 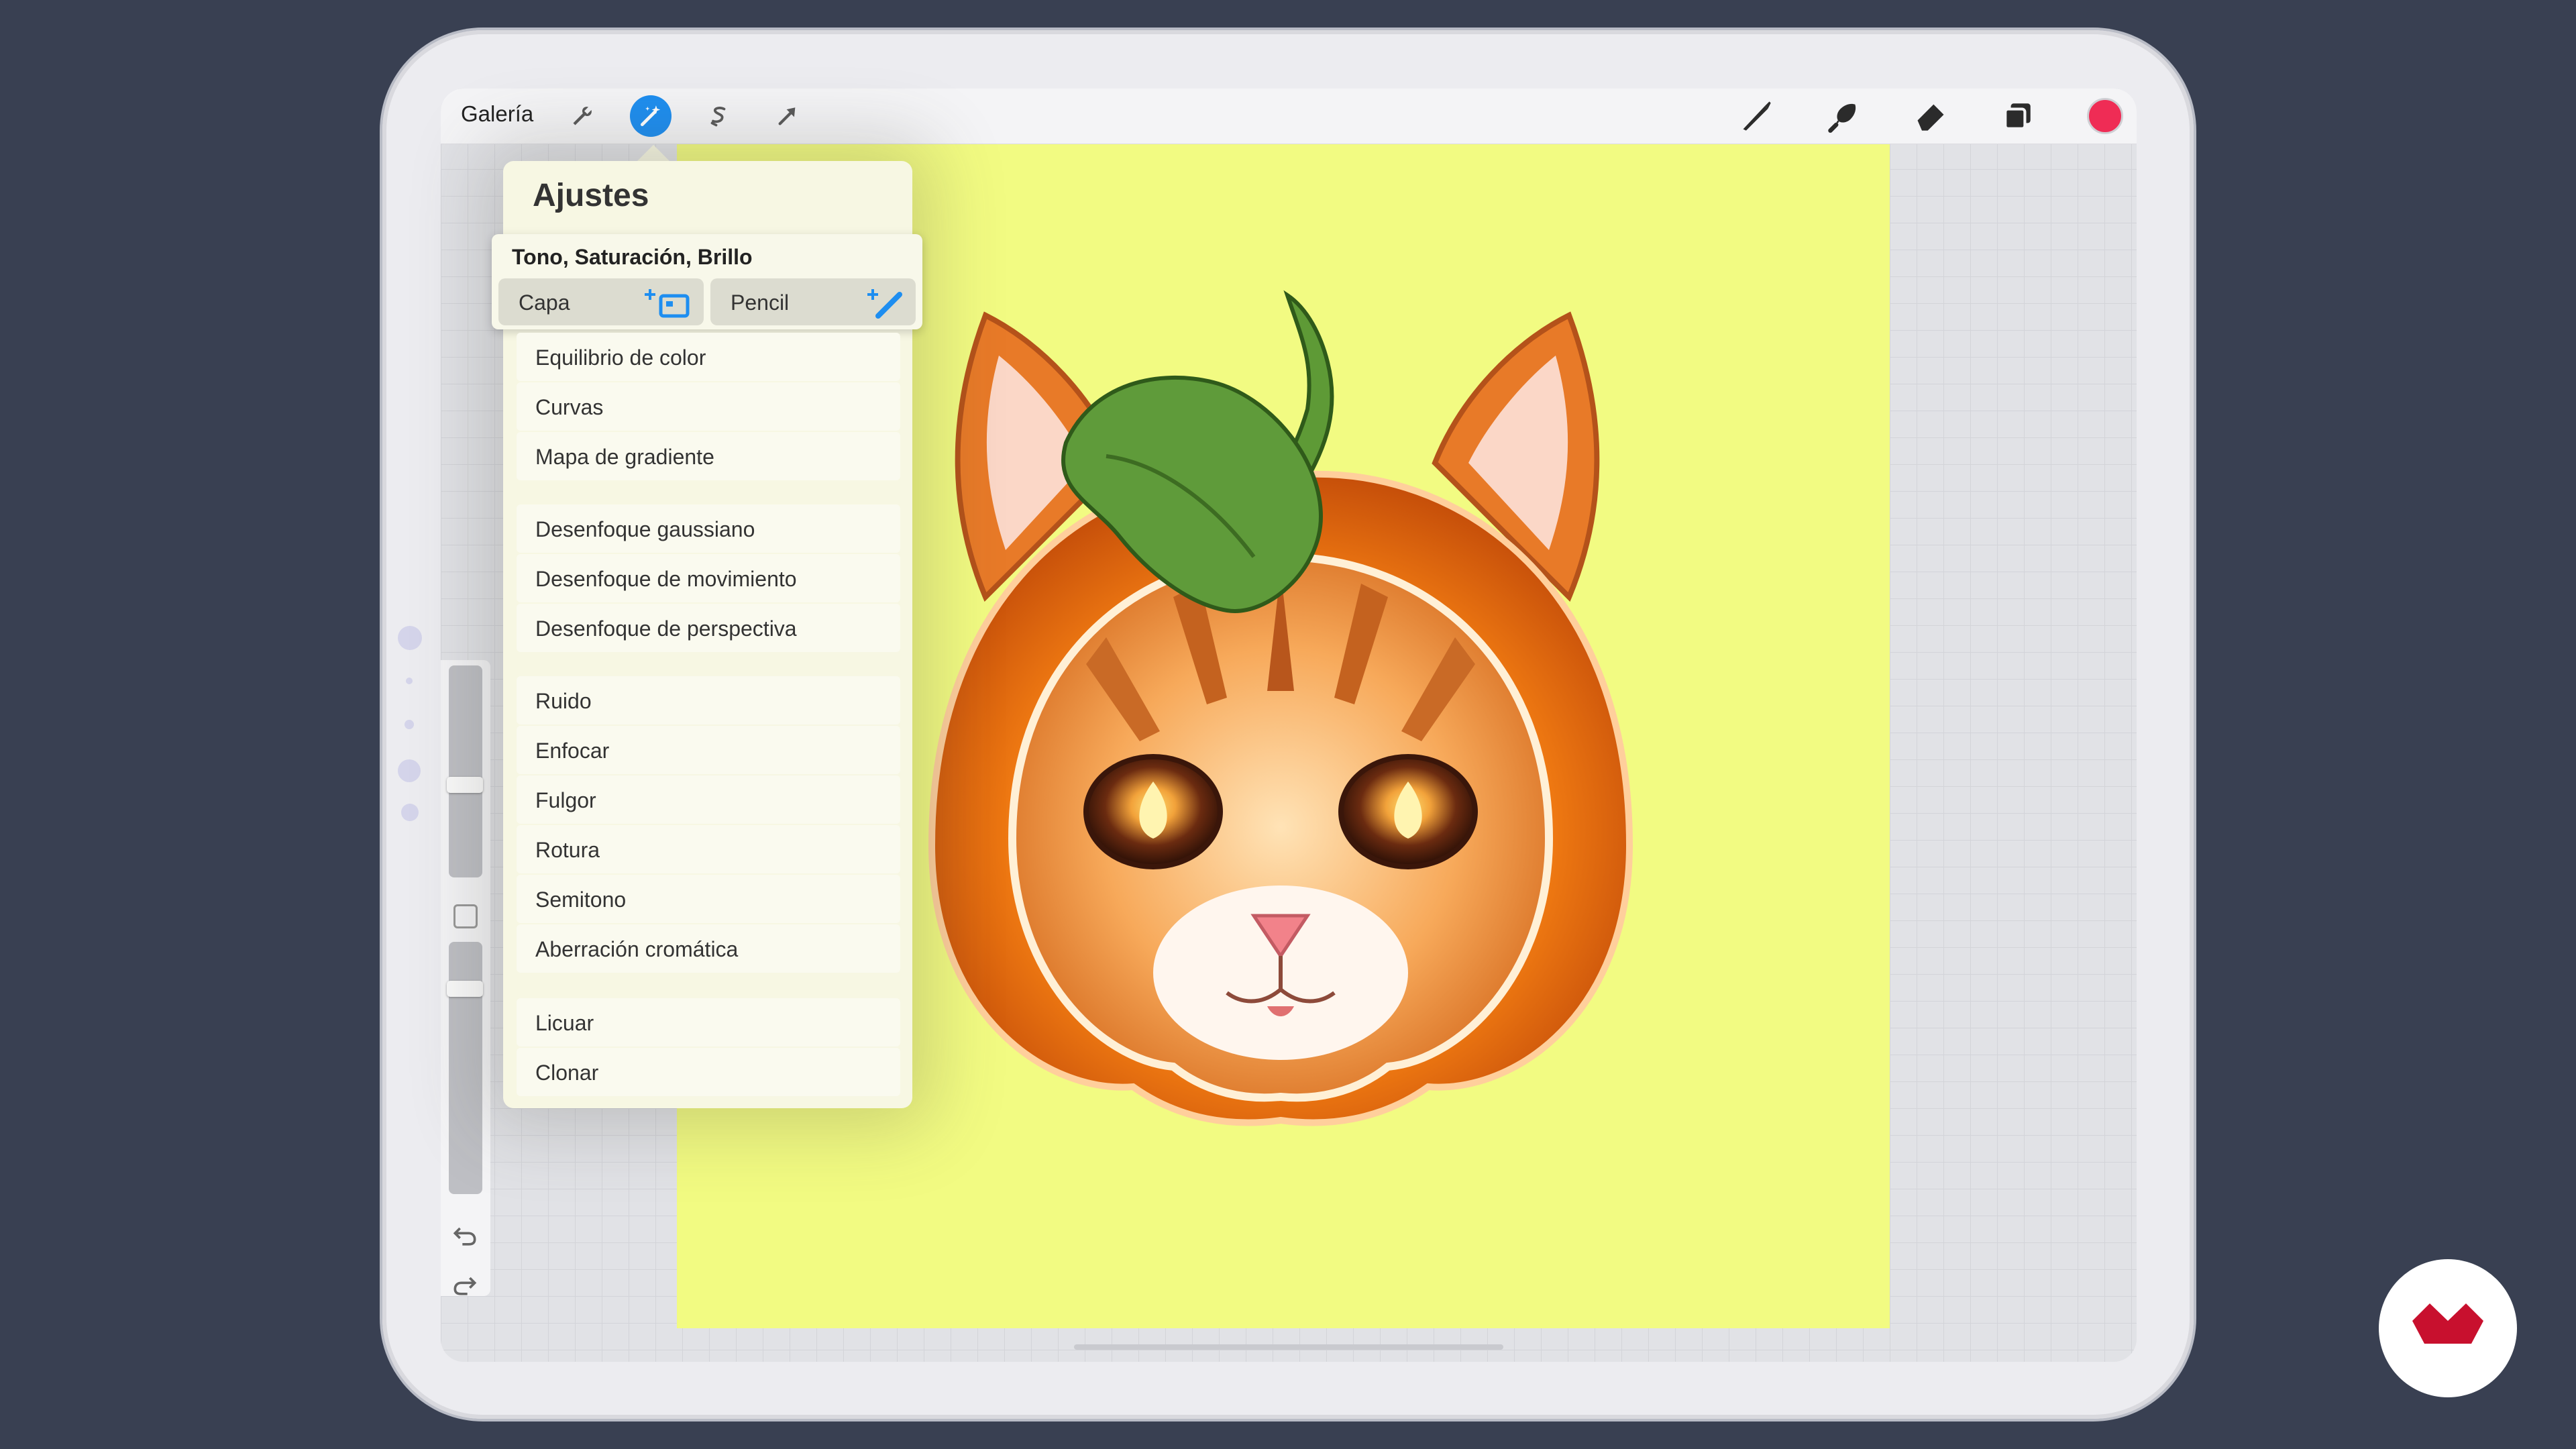 I want to click on hsb-menu-item: Tono, Saturación, Brillo Capa Pencil, so click(x=707, y=281).